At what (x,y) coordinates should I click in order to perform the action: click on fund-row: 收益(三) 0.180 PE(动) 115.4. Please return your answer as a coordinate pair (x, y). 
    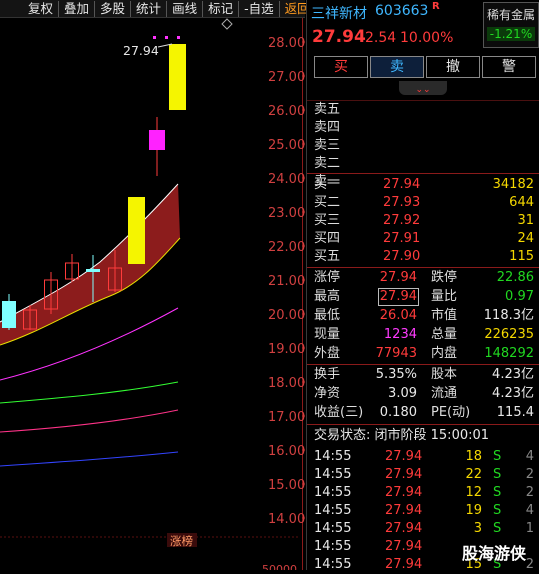
    Looking at the image, I should click on (424, 412).